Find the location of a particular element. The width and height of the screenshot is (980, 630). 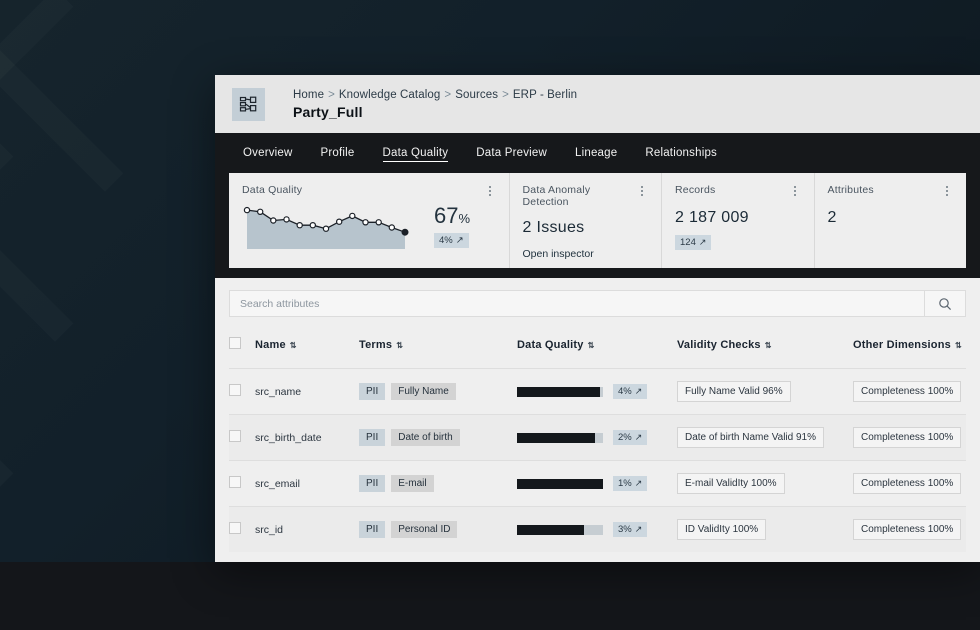

term-tag: Date of birth is located at coordinates (425, 437).